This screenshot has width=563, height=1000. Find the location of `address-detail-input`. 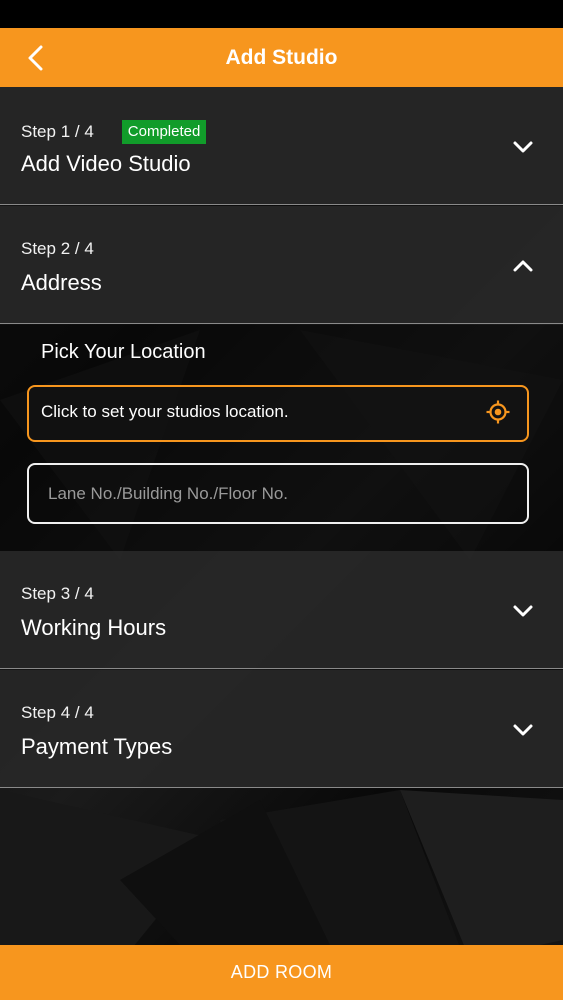

address-detail-input is located at coordinates (278, 493).